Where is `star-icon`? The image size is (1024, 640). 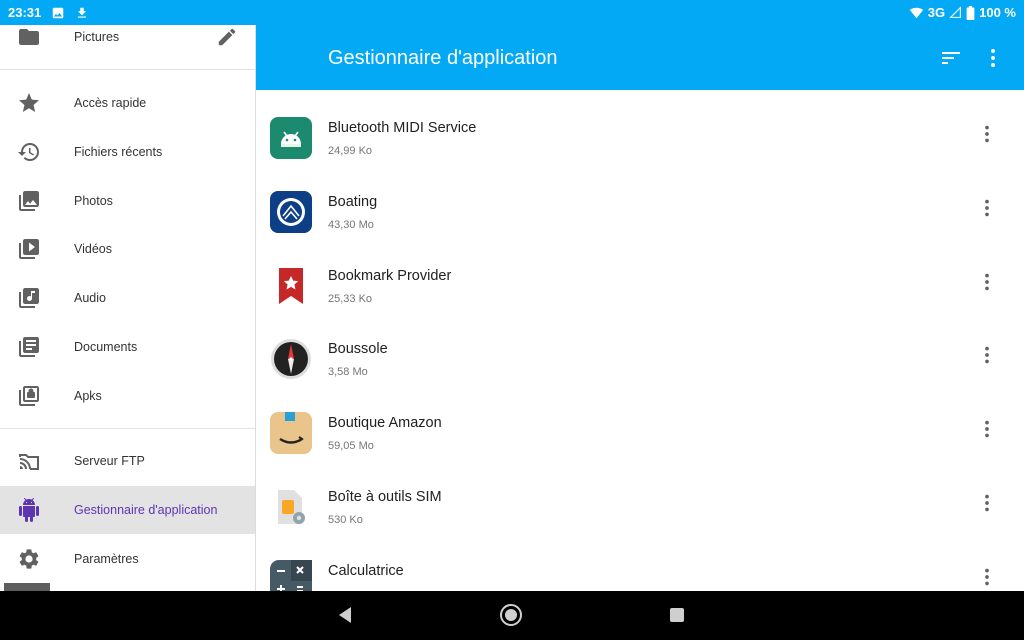
star-icon is located at coordinates (29, 103).